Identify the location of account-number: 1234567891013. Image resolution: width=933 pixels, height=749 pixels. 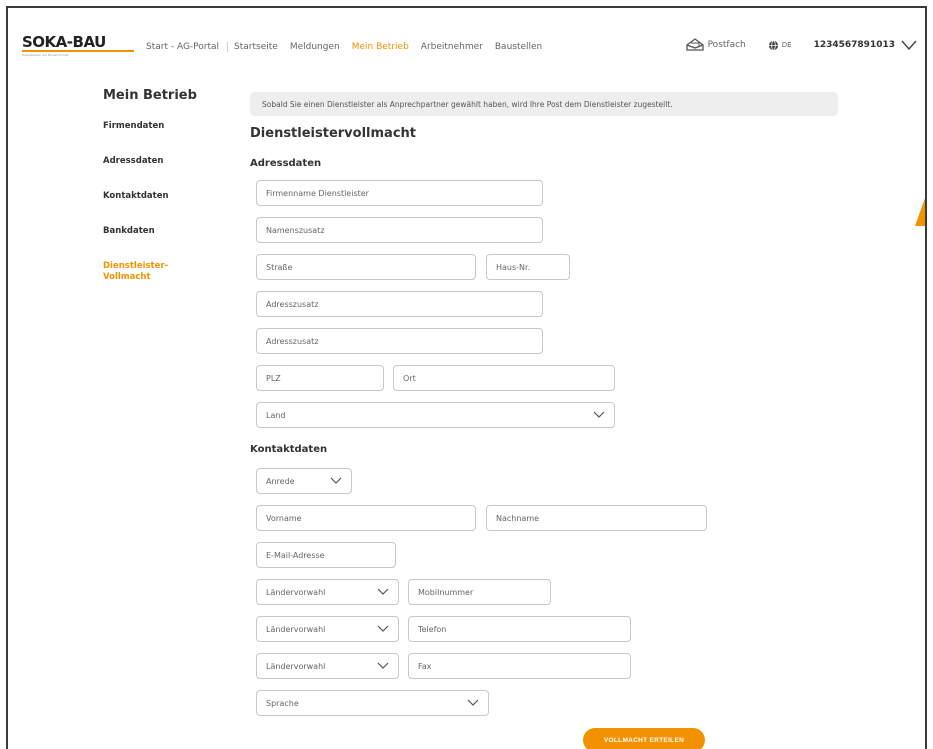
(854, 45).